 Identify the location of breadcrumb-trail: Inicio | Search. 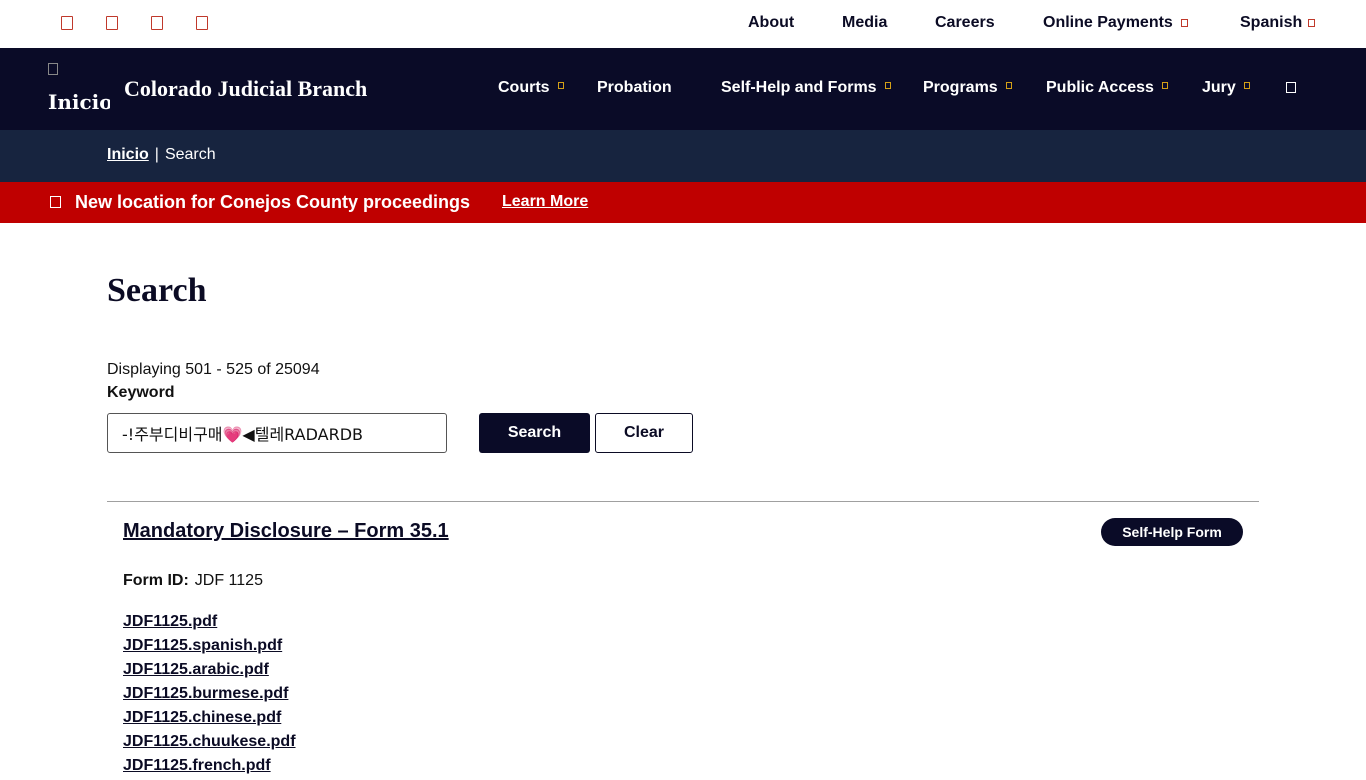
(161, 155).